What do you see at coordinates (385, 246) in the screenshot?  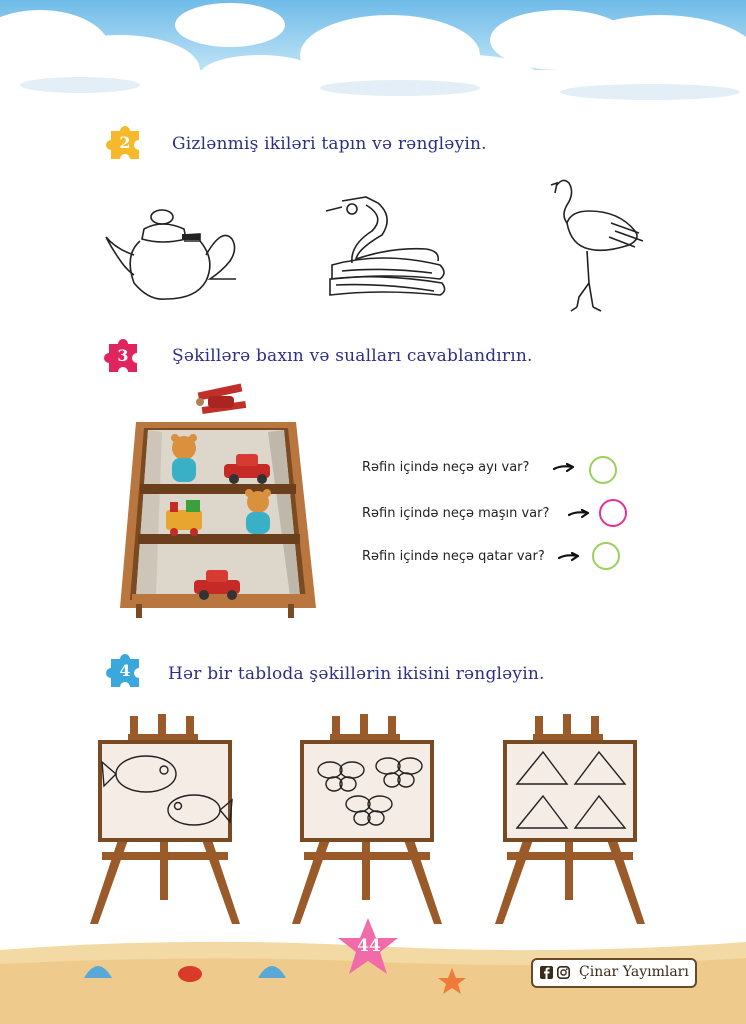 I see `swan-number-two-drawing` at bounding box center [385, 246].